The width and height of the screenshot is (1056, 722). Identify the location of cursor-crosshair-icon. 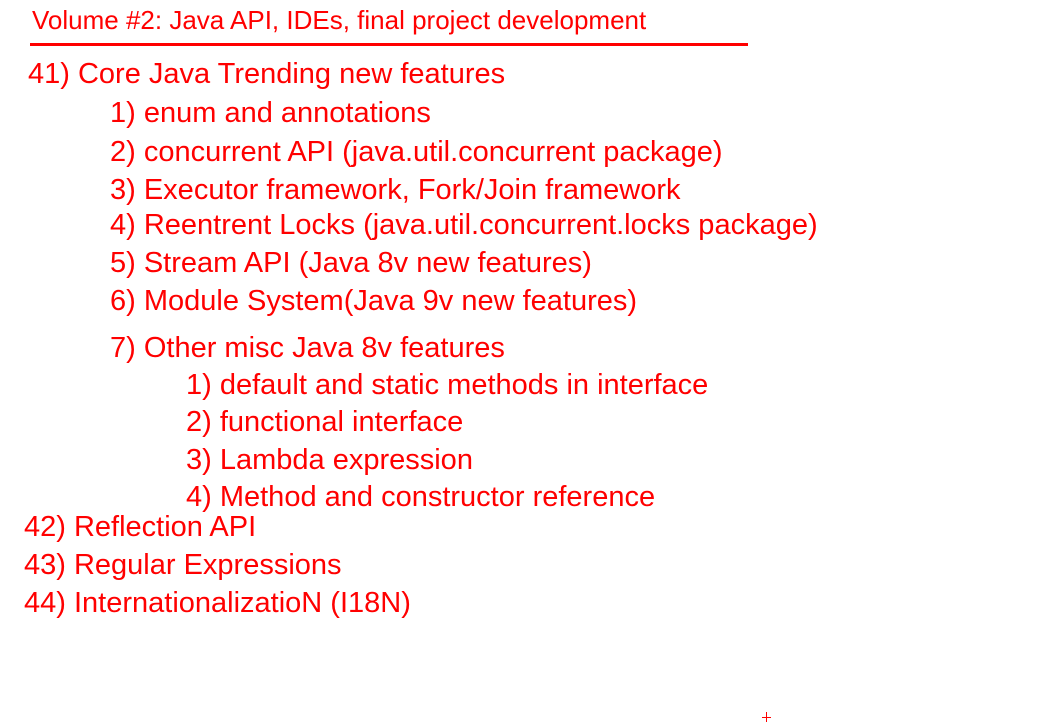
(766, 717).